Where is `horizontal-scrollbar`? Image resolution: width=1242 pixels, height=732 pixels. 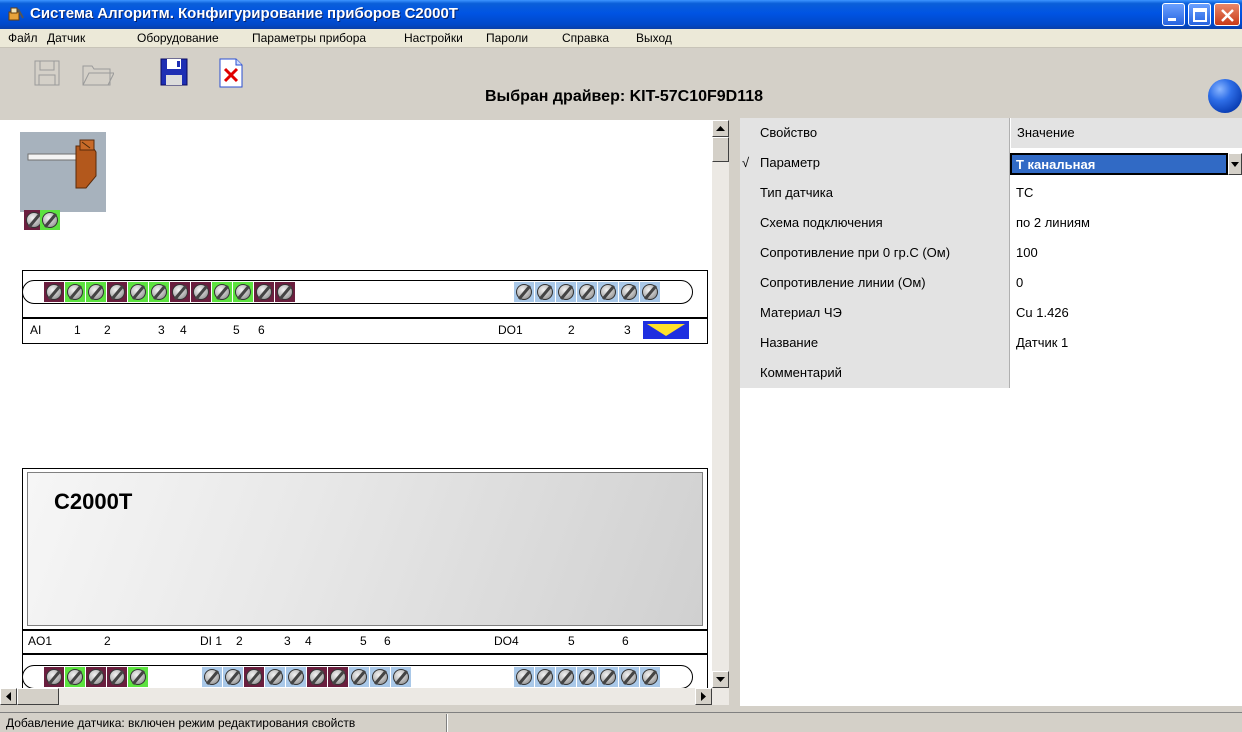
horizontal-scrollbar is located at coordinates (364, 696).